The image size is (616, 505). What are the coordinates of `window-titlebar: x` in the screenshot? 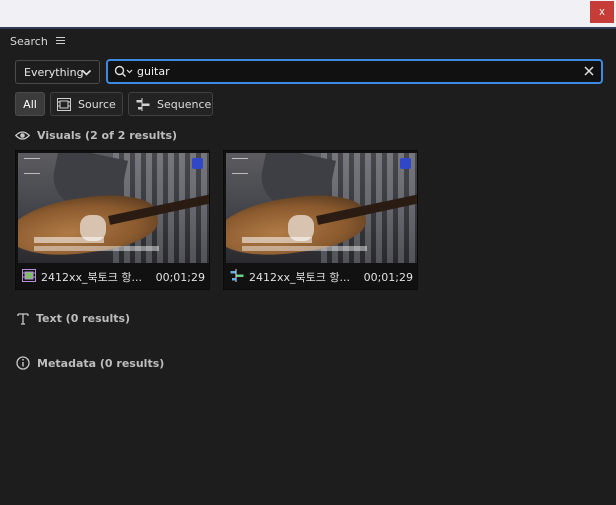 It's located at (308, 14).